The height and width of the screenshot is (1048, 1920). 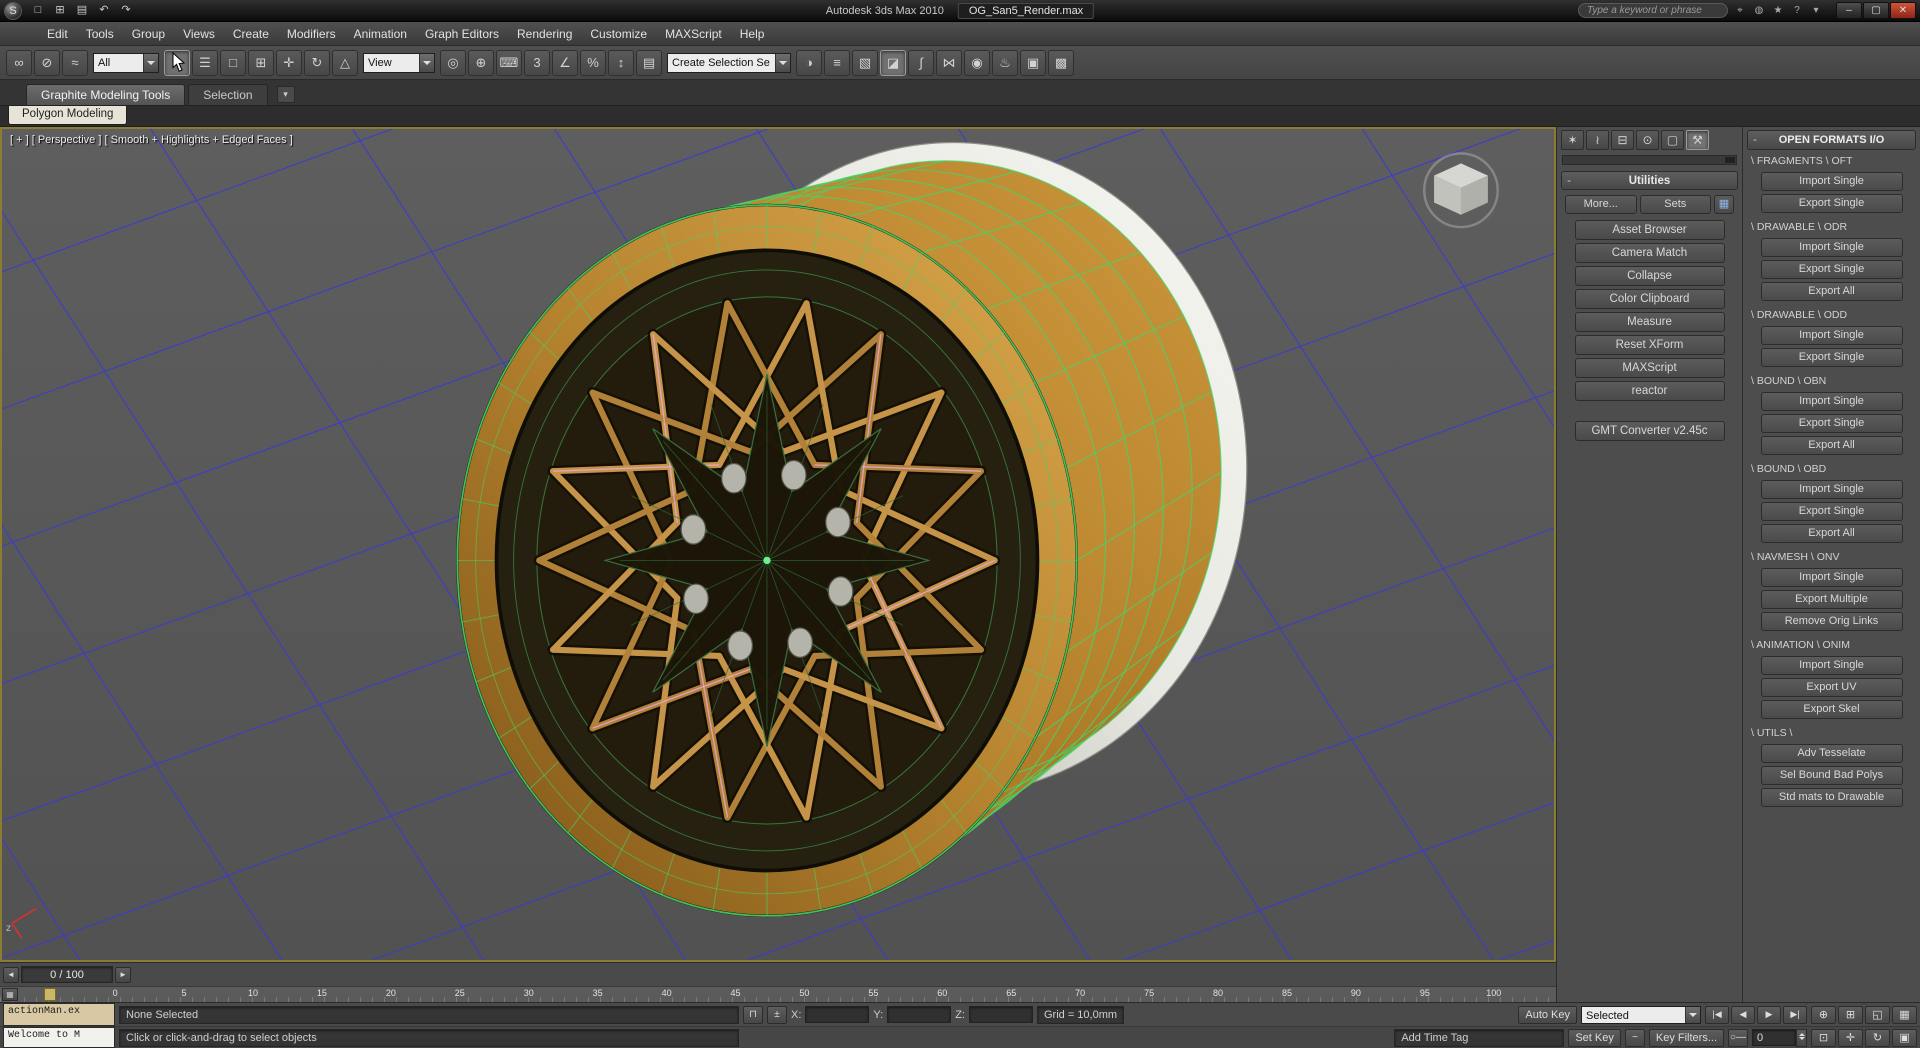 I want to click on help-icon: ?, so click(x=1797, y=10).